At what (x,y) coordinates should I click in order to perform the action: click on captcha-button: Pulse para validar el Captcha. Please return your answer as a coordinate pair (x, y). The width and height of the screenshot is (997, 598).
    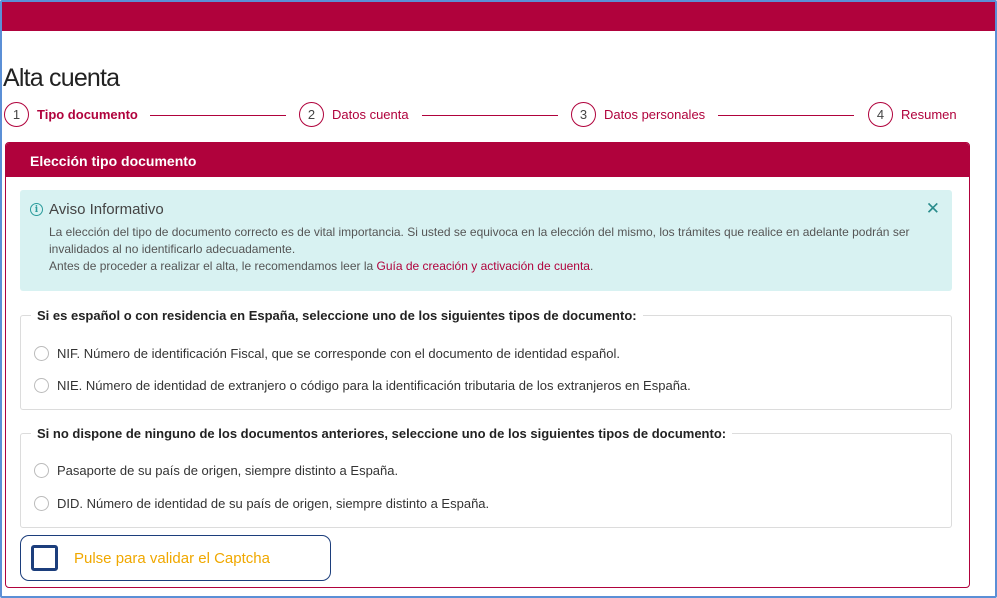
    Looking at the image, I should click on (175, 558).